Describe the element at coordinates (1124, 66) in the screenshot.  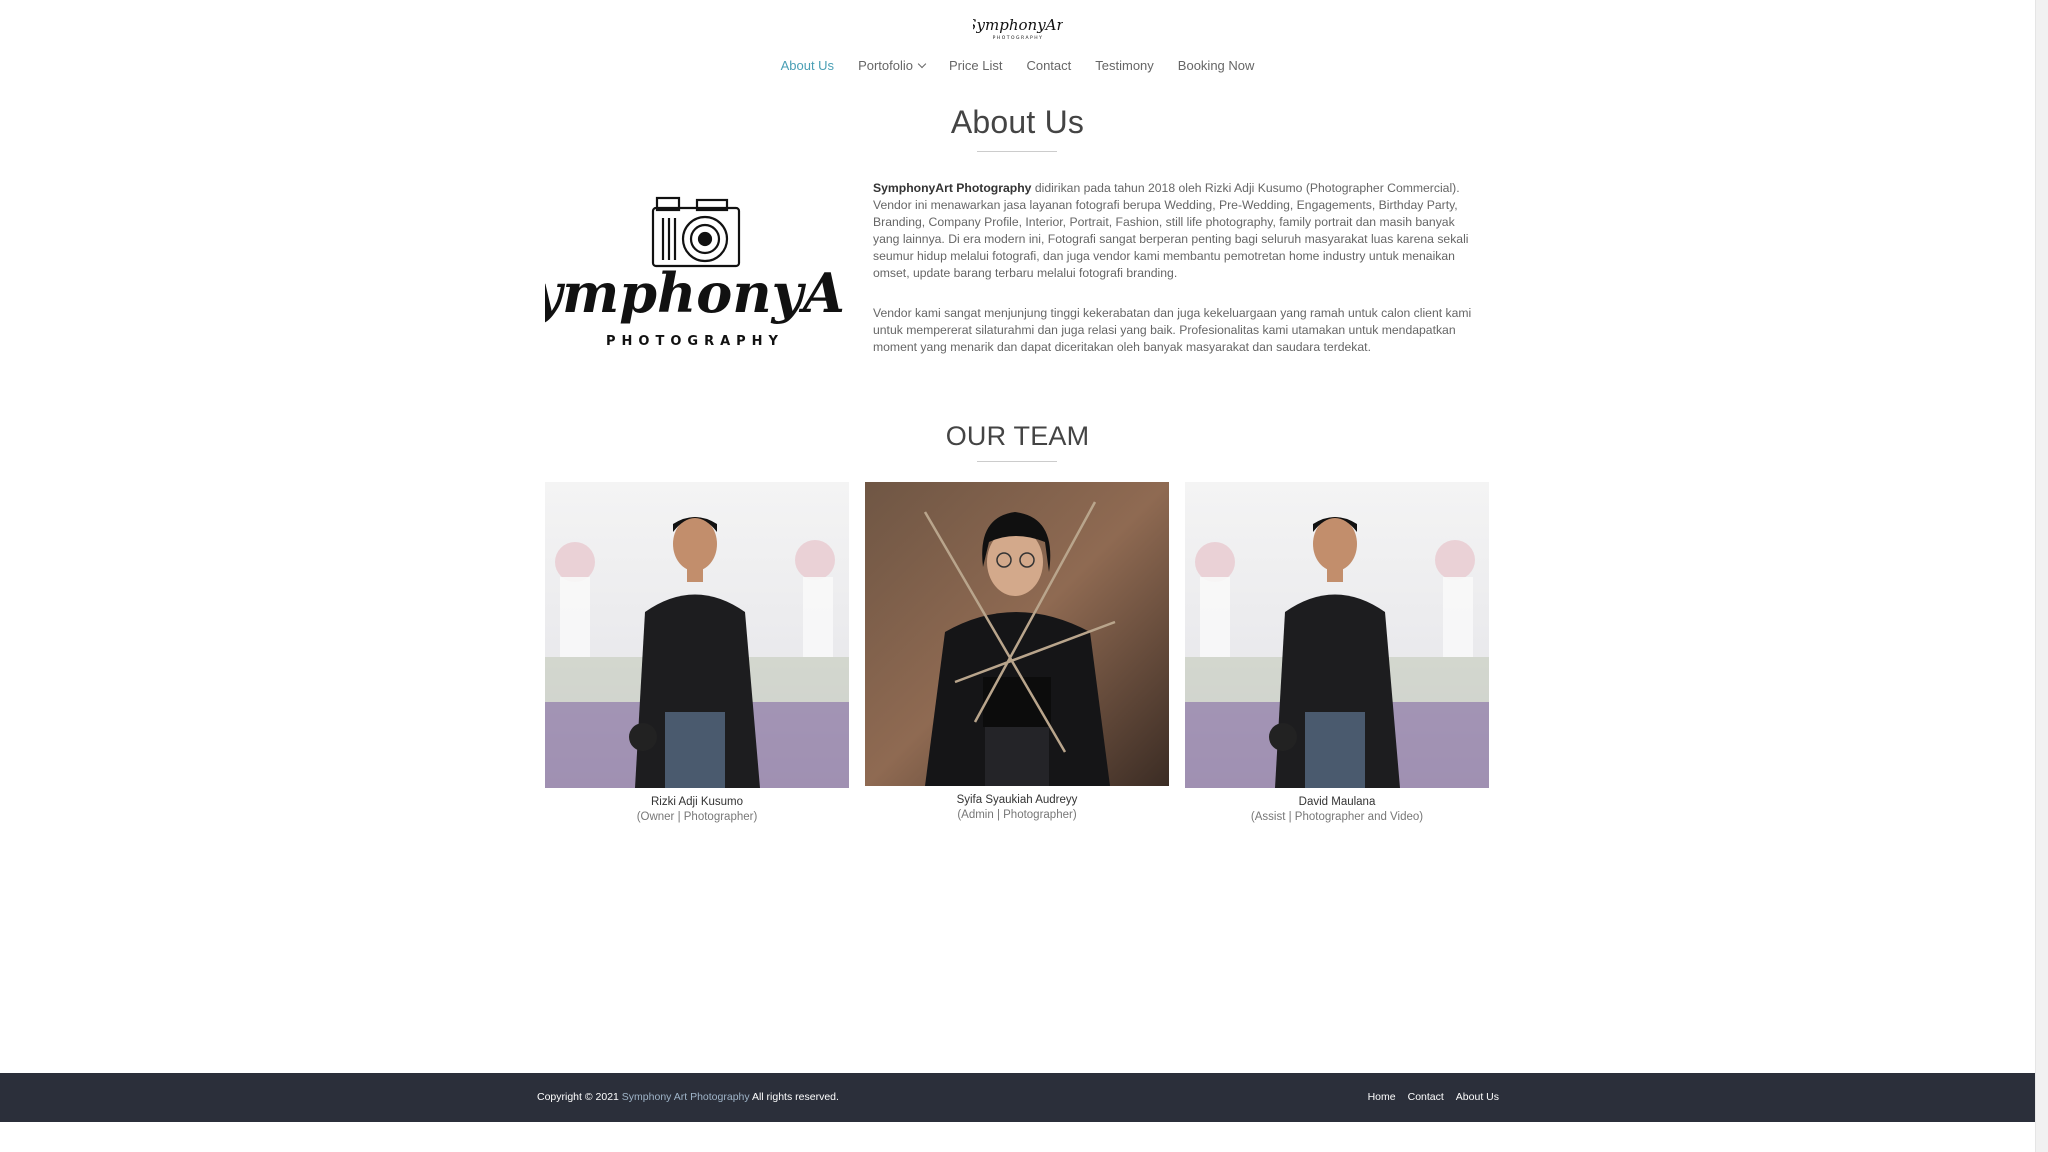
I see `nav-testimony: Testimony` at that location.